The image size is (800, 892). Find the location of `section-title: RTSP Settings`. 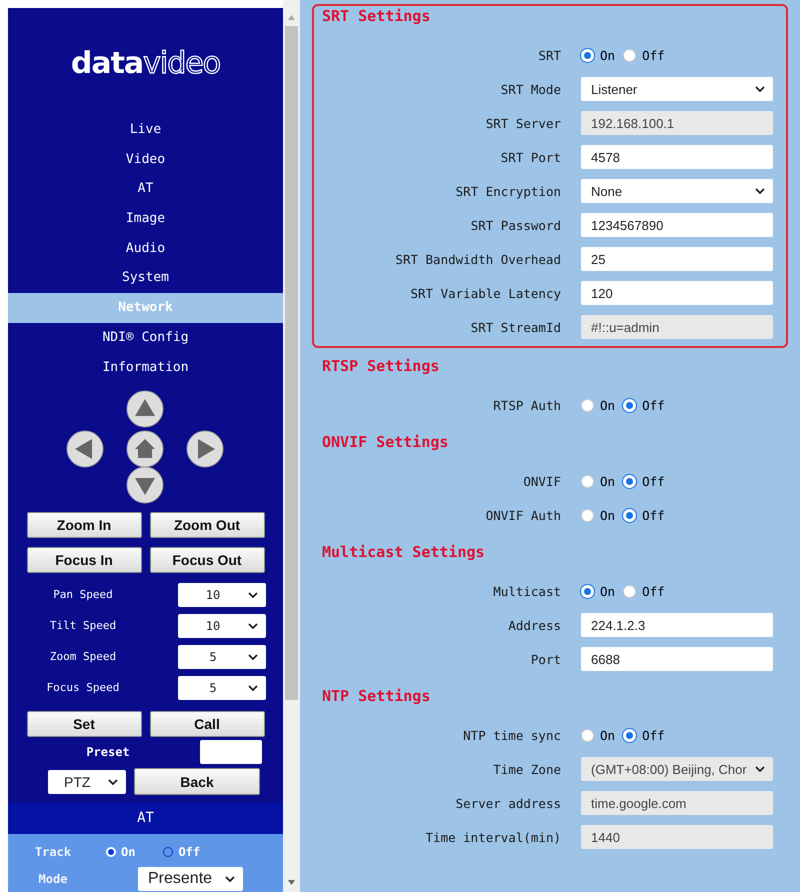

section-title: RTSP Settings is located at coordinates (381, 366).